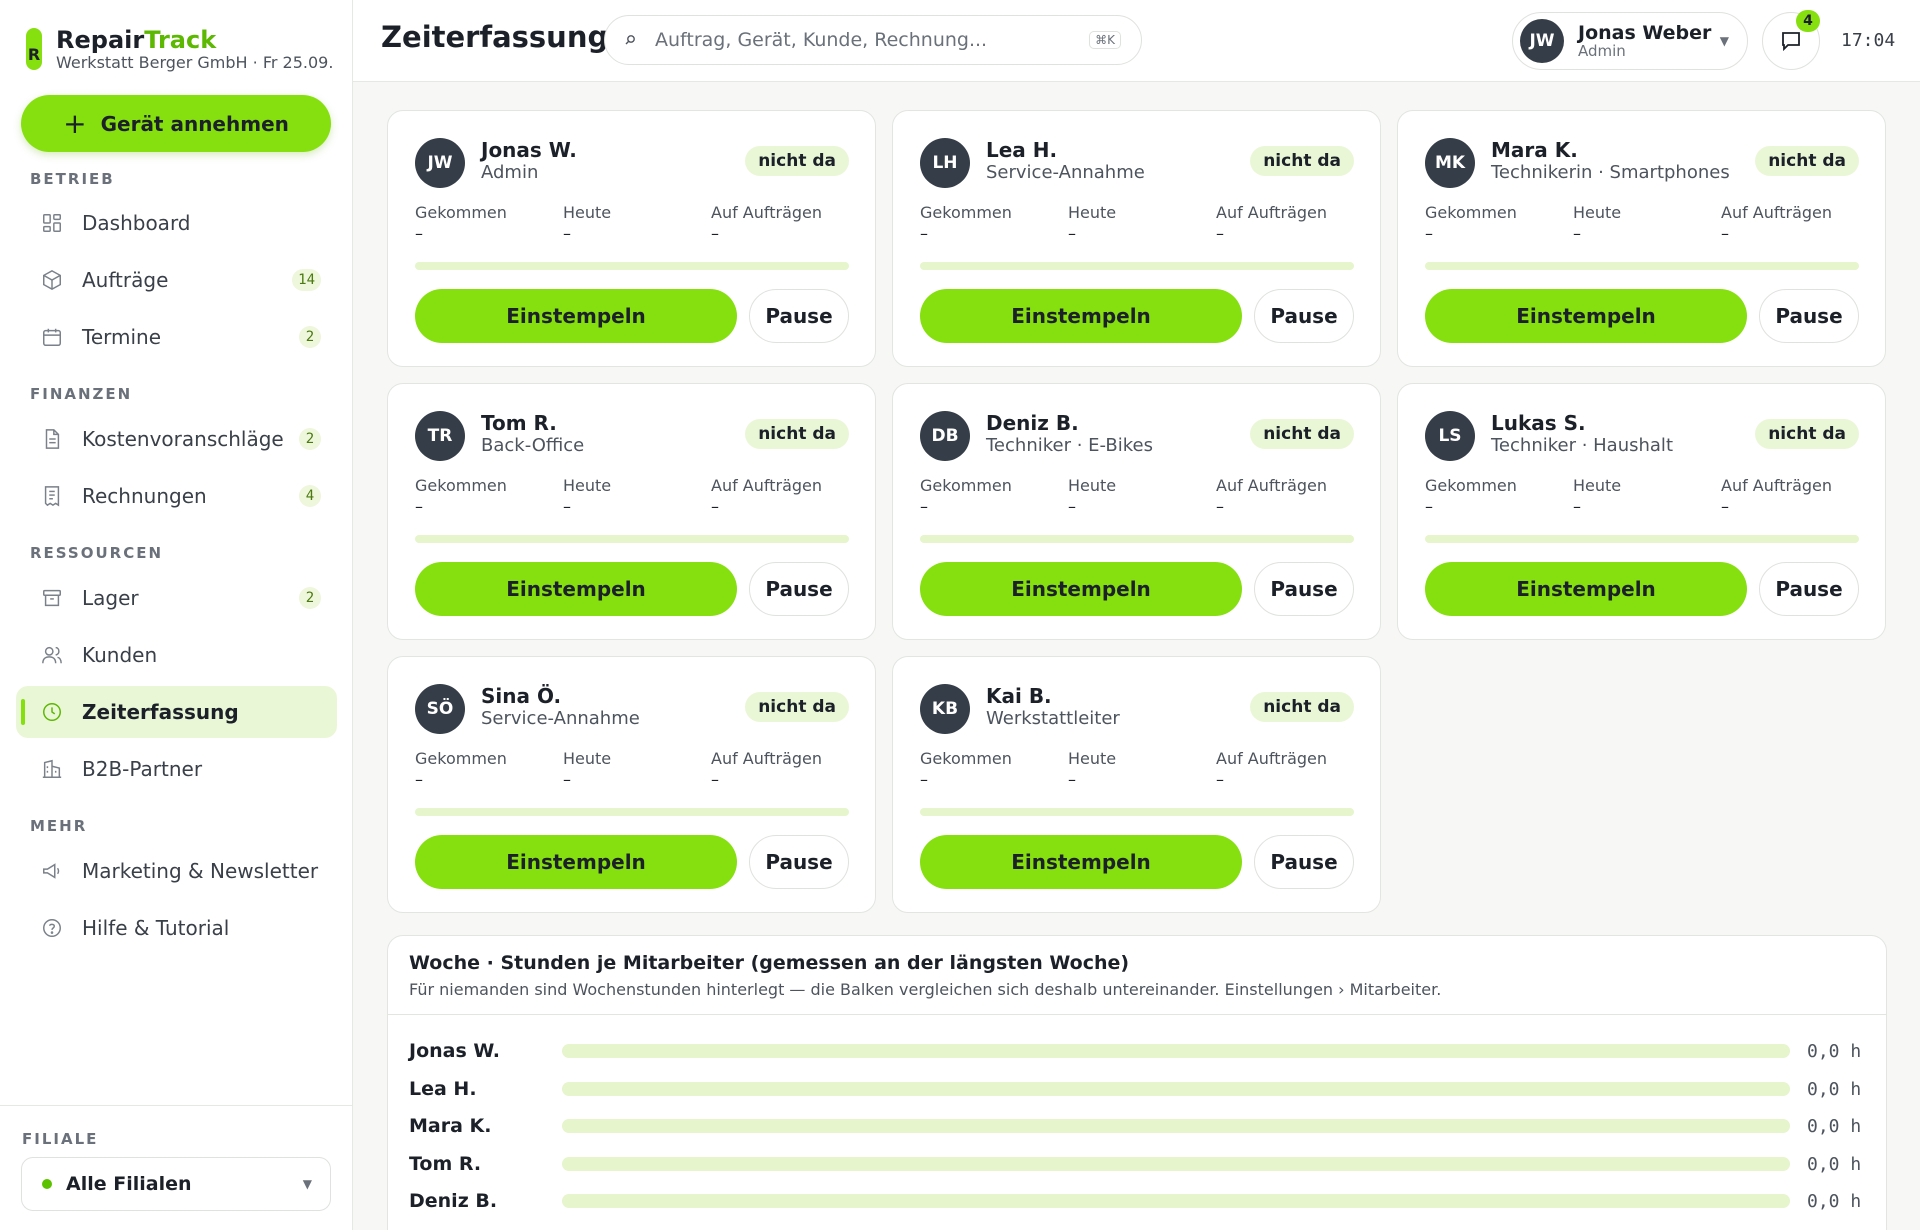  I want to click on page-title: Zeiterfassung, so click(495, 37).